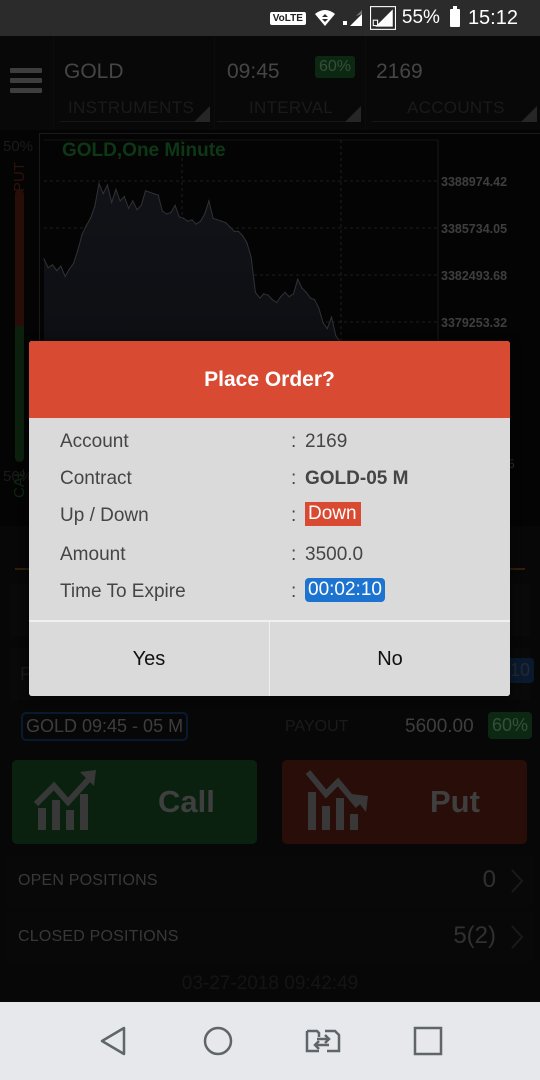 Image resolution: width=540 pixels, height=1080 pixels. I want to click on direction-key: Up / Down, so click(104, 515).